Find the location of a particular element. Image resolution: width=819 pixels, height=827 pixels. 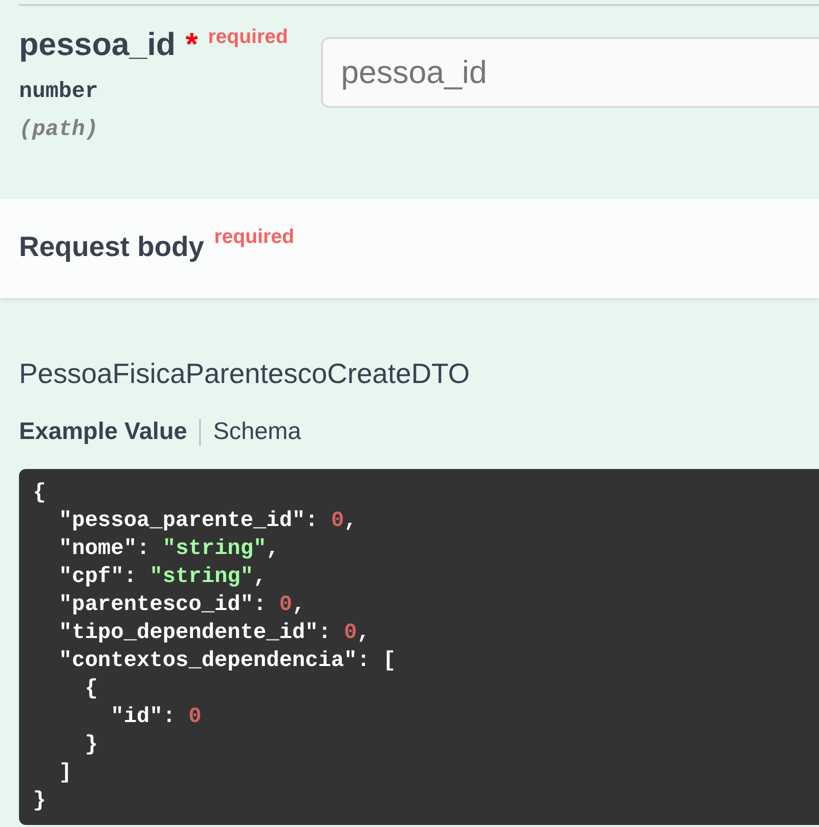

tab: Schema is located at coordinates (257, 432).